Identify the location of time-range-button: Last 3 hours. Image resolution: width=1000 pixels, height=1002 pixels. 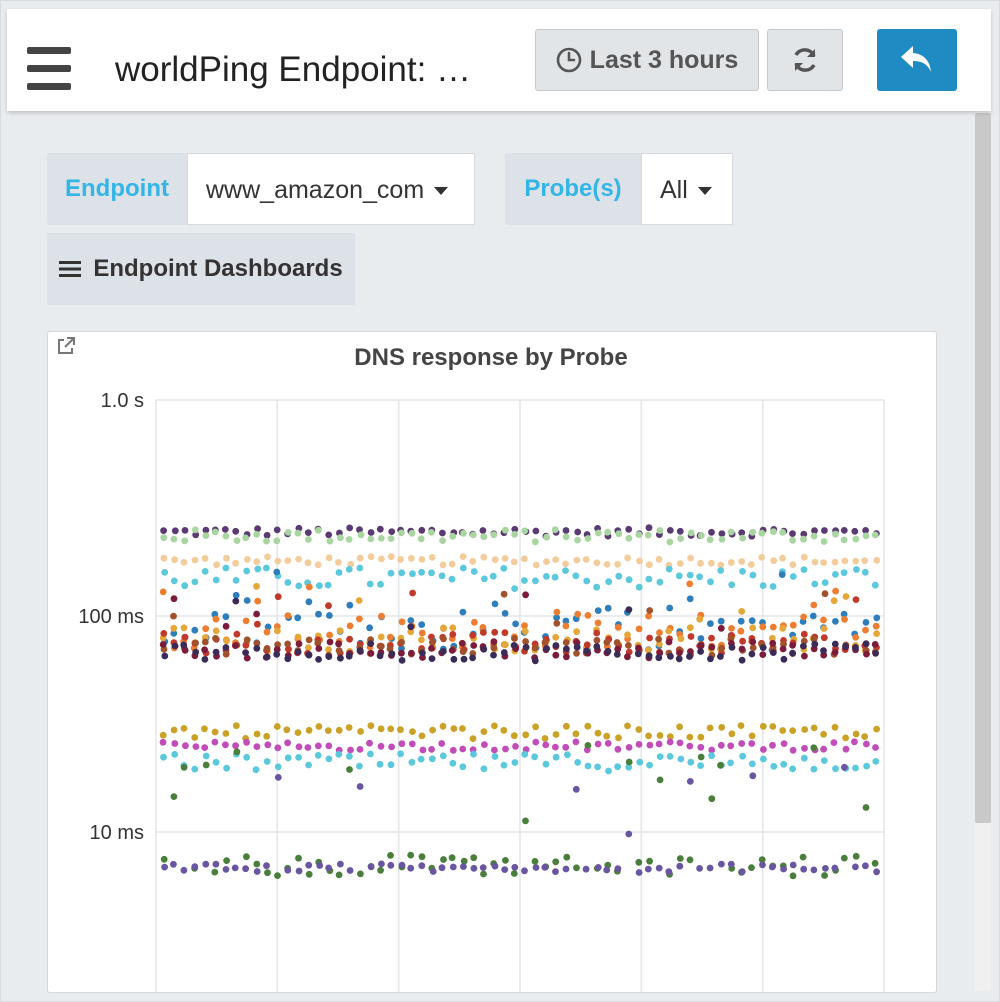
(647, 60).